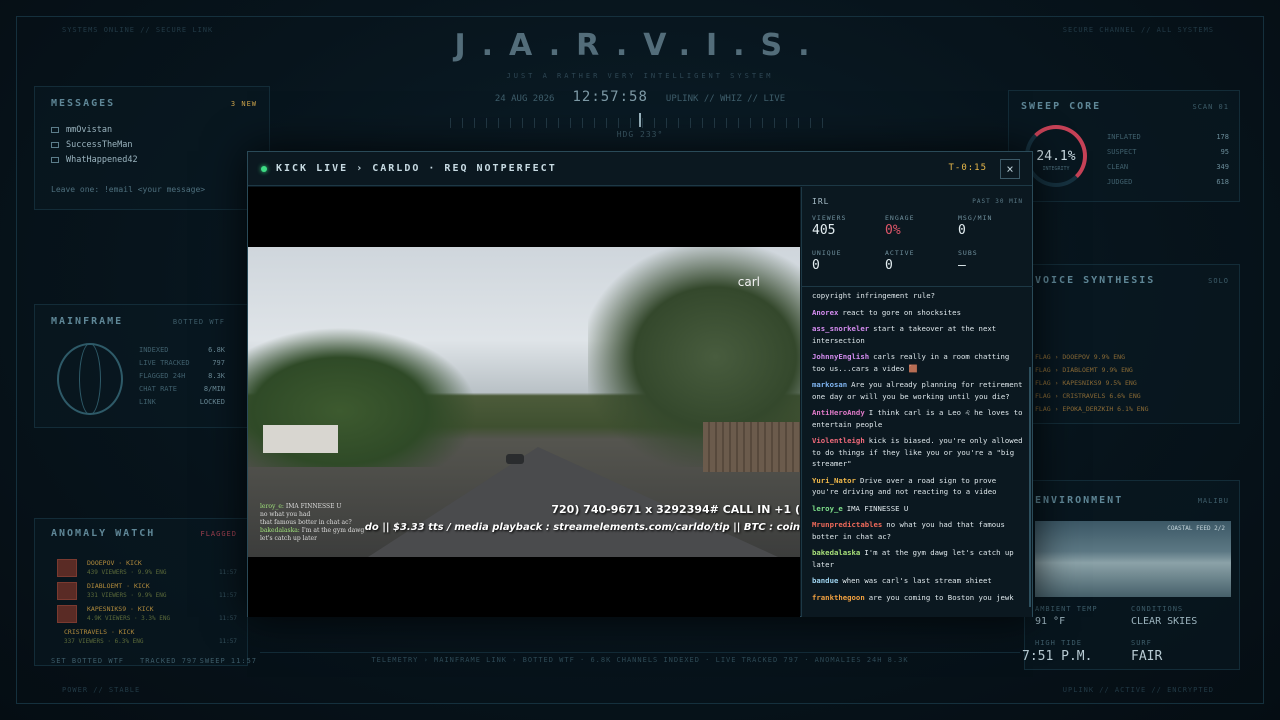 The image size is (1280, 720). I want to click on stat-value: —, so click(962, 265).